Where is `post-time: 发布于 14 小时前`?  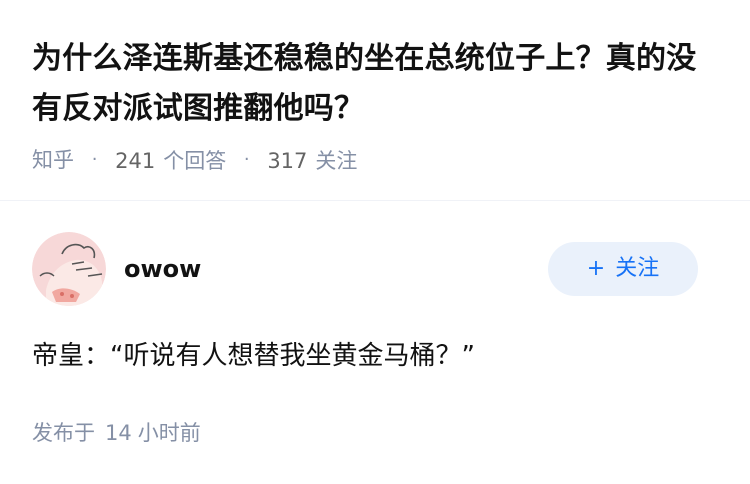
post-time: 发布于 14 小时前 is located at coordinates (116, 433).